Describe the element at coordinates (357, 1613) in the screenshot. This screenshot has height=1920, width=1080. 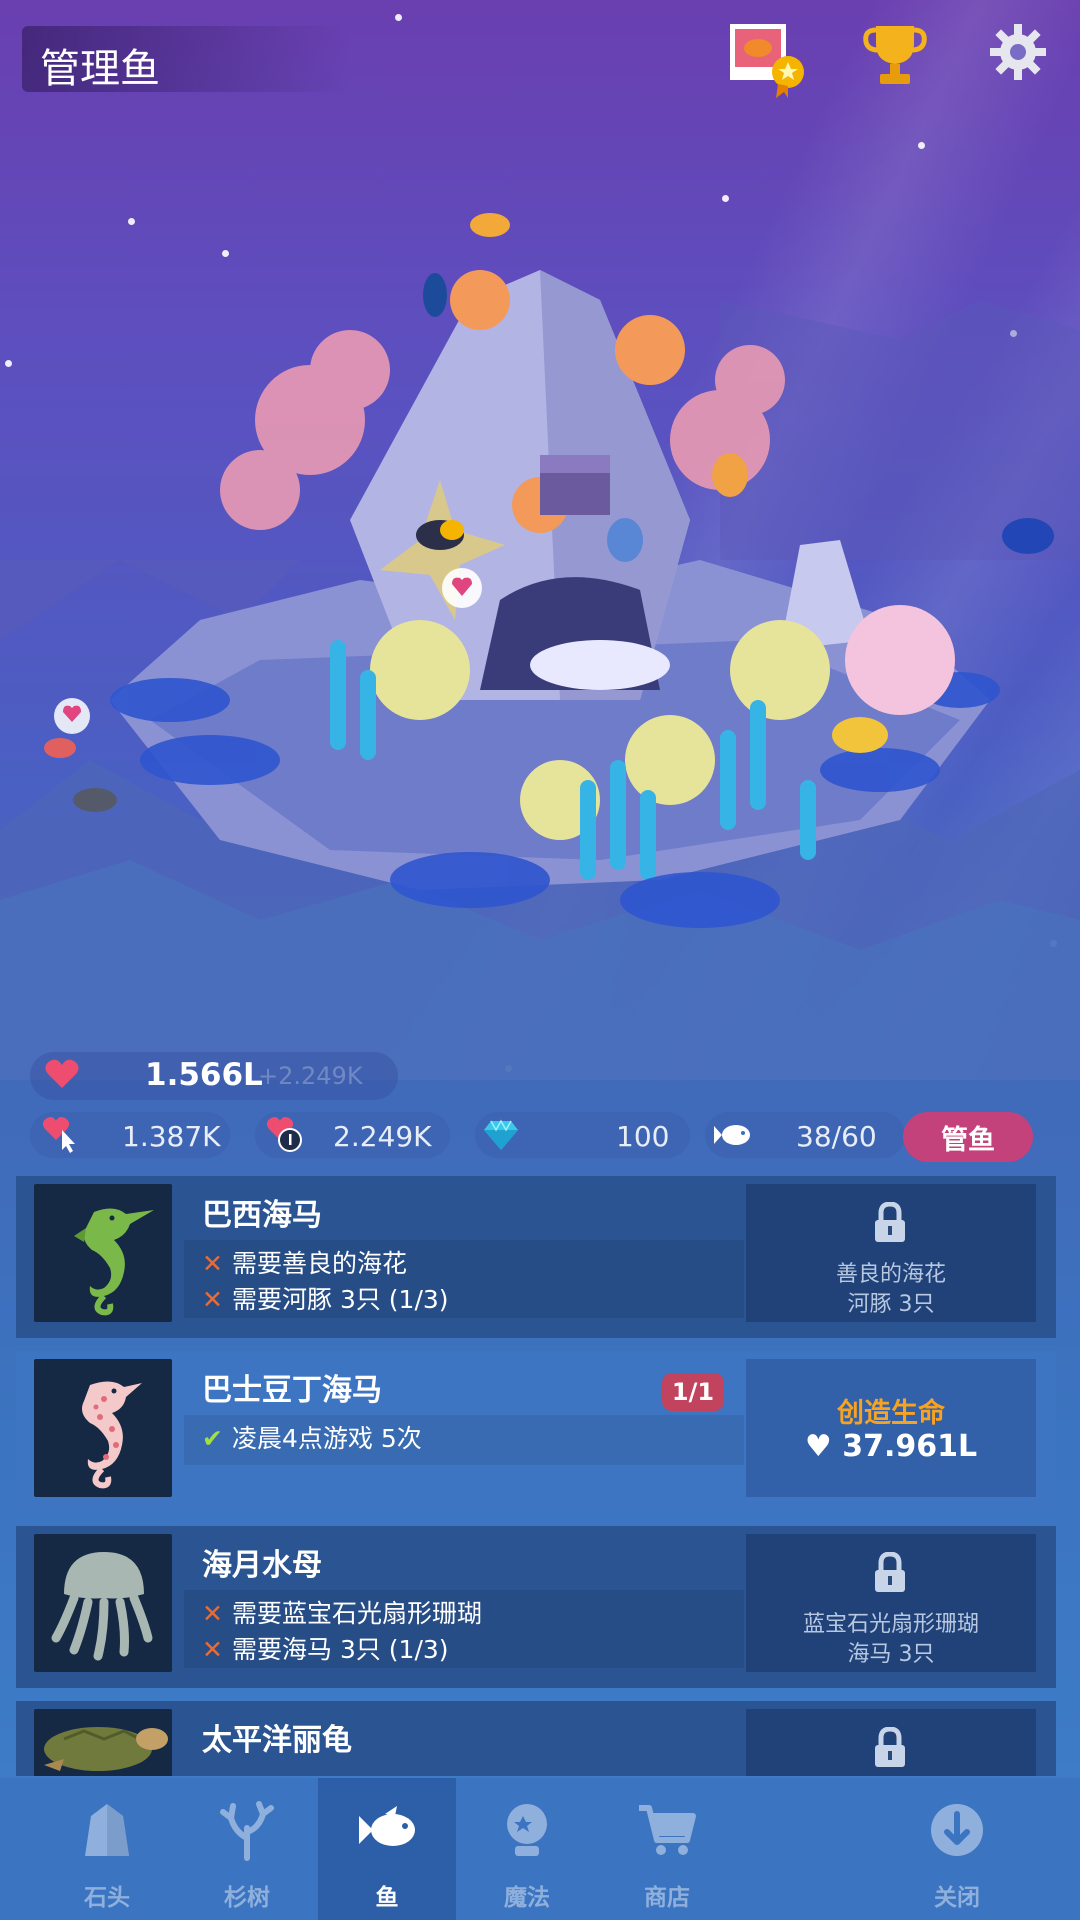
I see `requirement-text: 需要蓝宝石光扇形珊瑚` at that location.